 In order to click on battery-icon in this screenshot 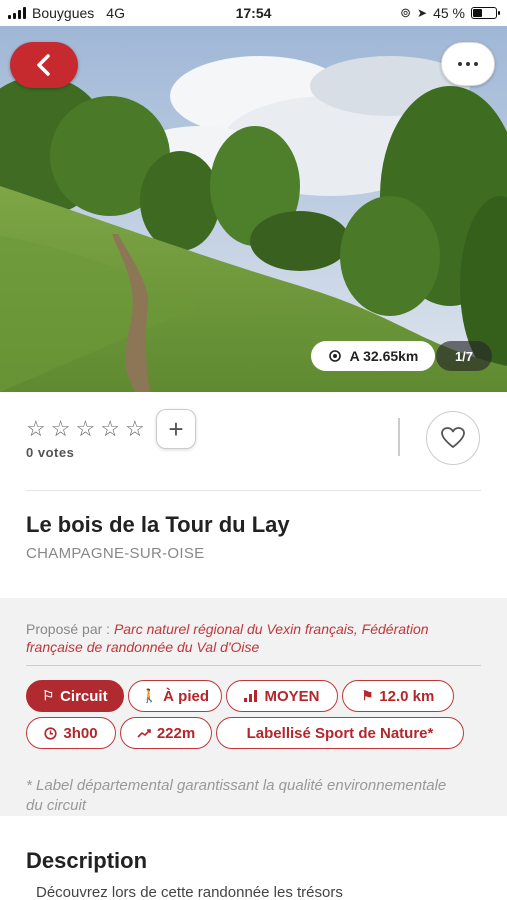, I will do `click(485, 13)`.